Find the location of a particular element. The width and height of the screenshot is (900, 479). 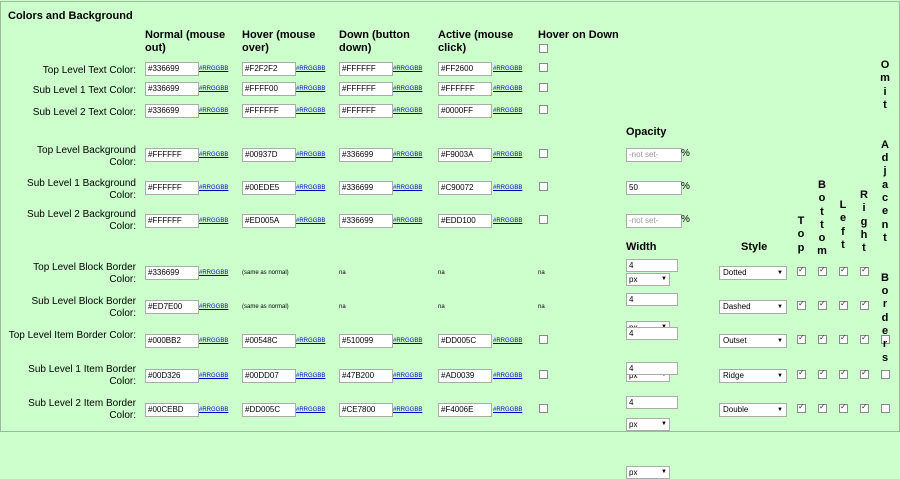

hover-color-input: #ED005A is located at coordinates (269, 221).